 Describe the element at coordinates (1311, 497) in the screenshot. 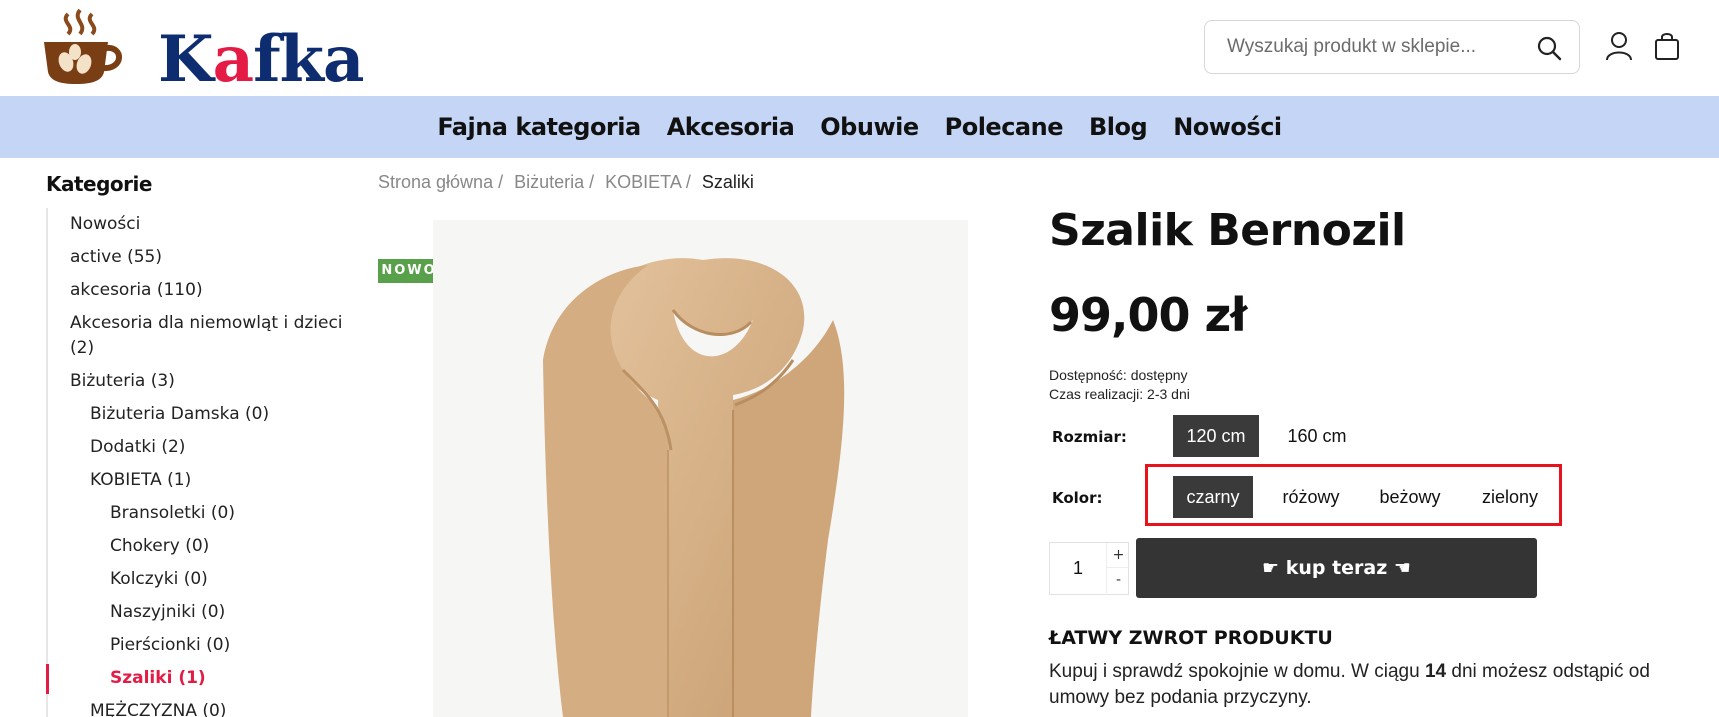

I see `color-option-rozowy: różowy` at that location.